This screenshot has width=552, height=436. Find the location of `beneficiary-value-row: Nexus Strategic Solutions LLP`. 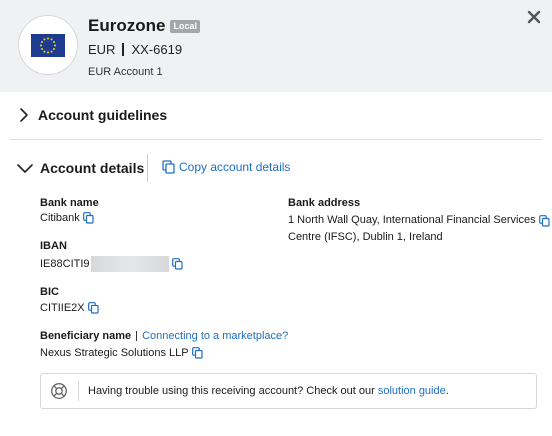

beneficiary-value-row: Nexus Strategic Solutions LLP is located at coordinates (121, 353).